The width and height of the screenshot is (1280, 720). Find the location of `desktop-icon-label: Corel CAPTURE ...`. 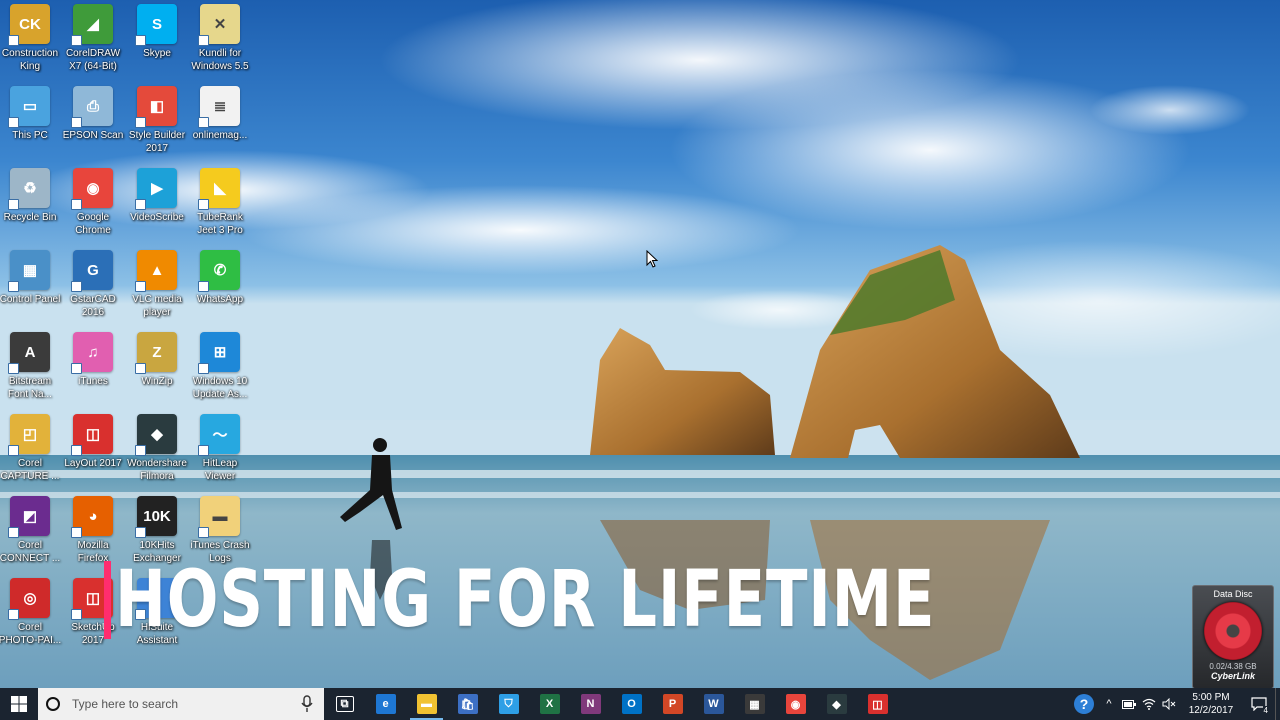

desktop-icon-label: Corel CAPTURE ... is located at coordinates (30, 470).